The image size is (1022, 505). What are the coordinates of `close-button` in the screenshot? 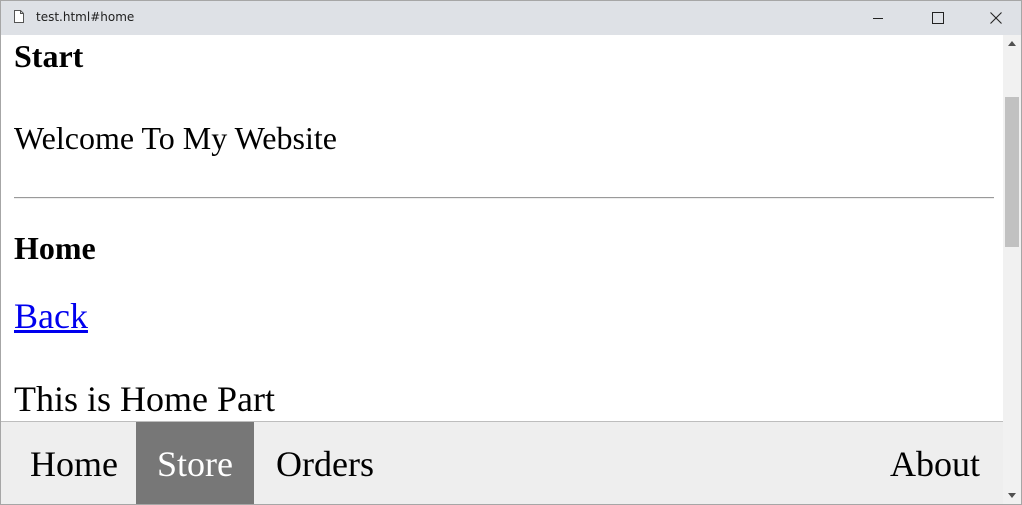 It's located at (996, 18).